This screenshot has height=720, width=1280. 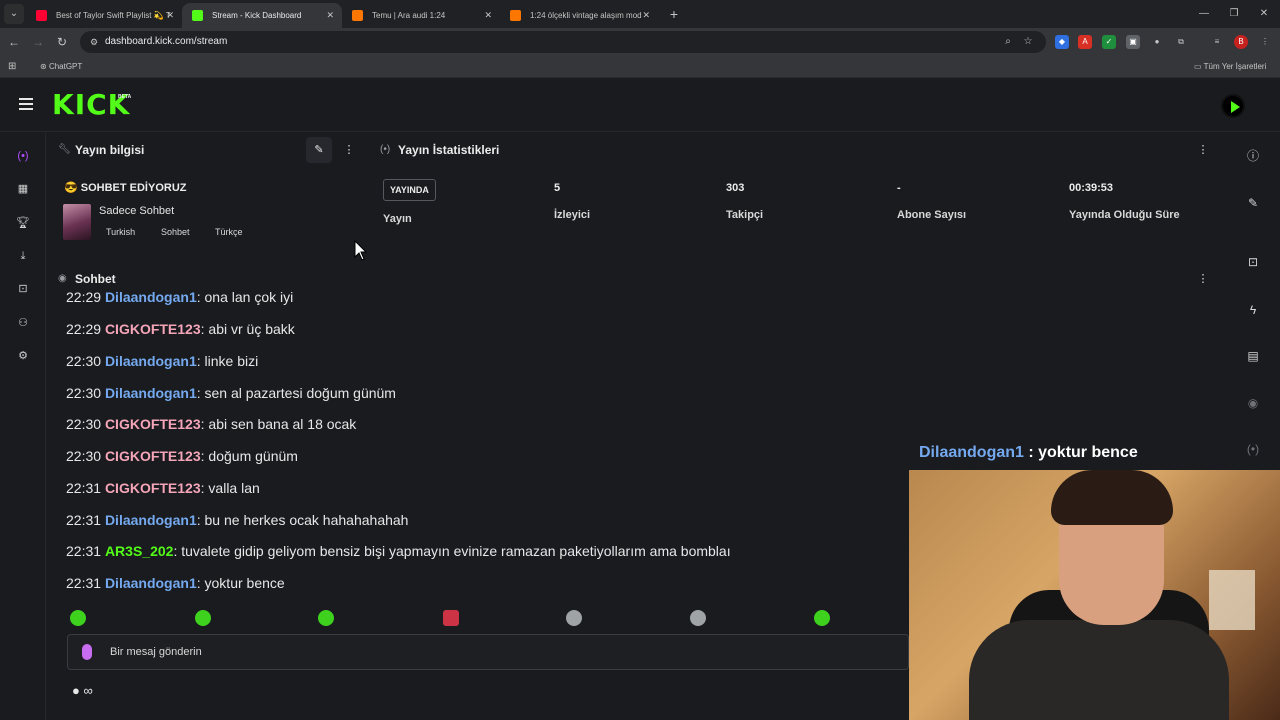 I want to click on tab-title: Best of Taylor Swift Playlist 💫 T, so click(x=113, y=15).